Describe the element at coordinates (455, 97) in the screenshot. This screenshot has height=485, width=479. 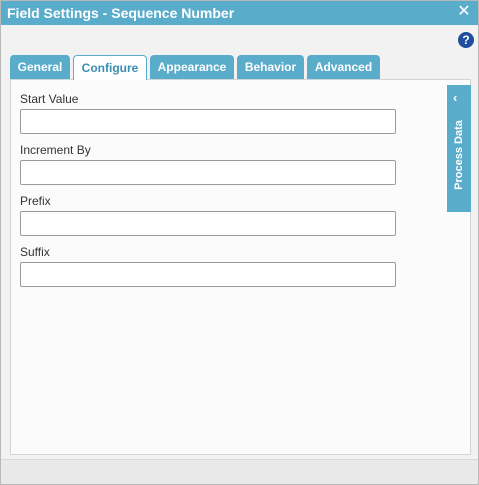
I see `chevron-left-icon: ‹` at that location.